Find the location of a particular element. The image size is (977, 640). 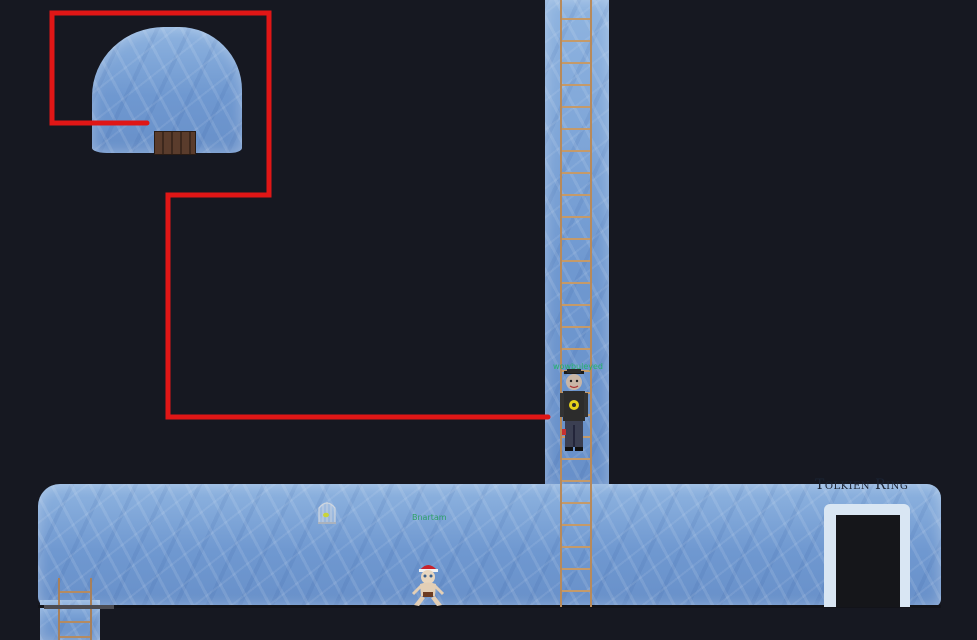

main-ladder is located at coordinates (576, 303).